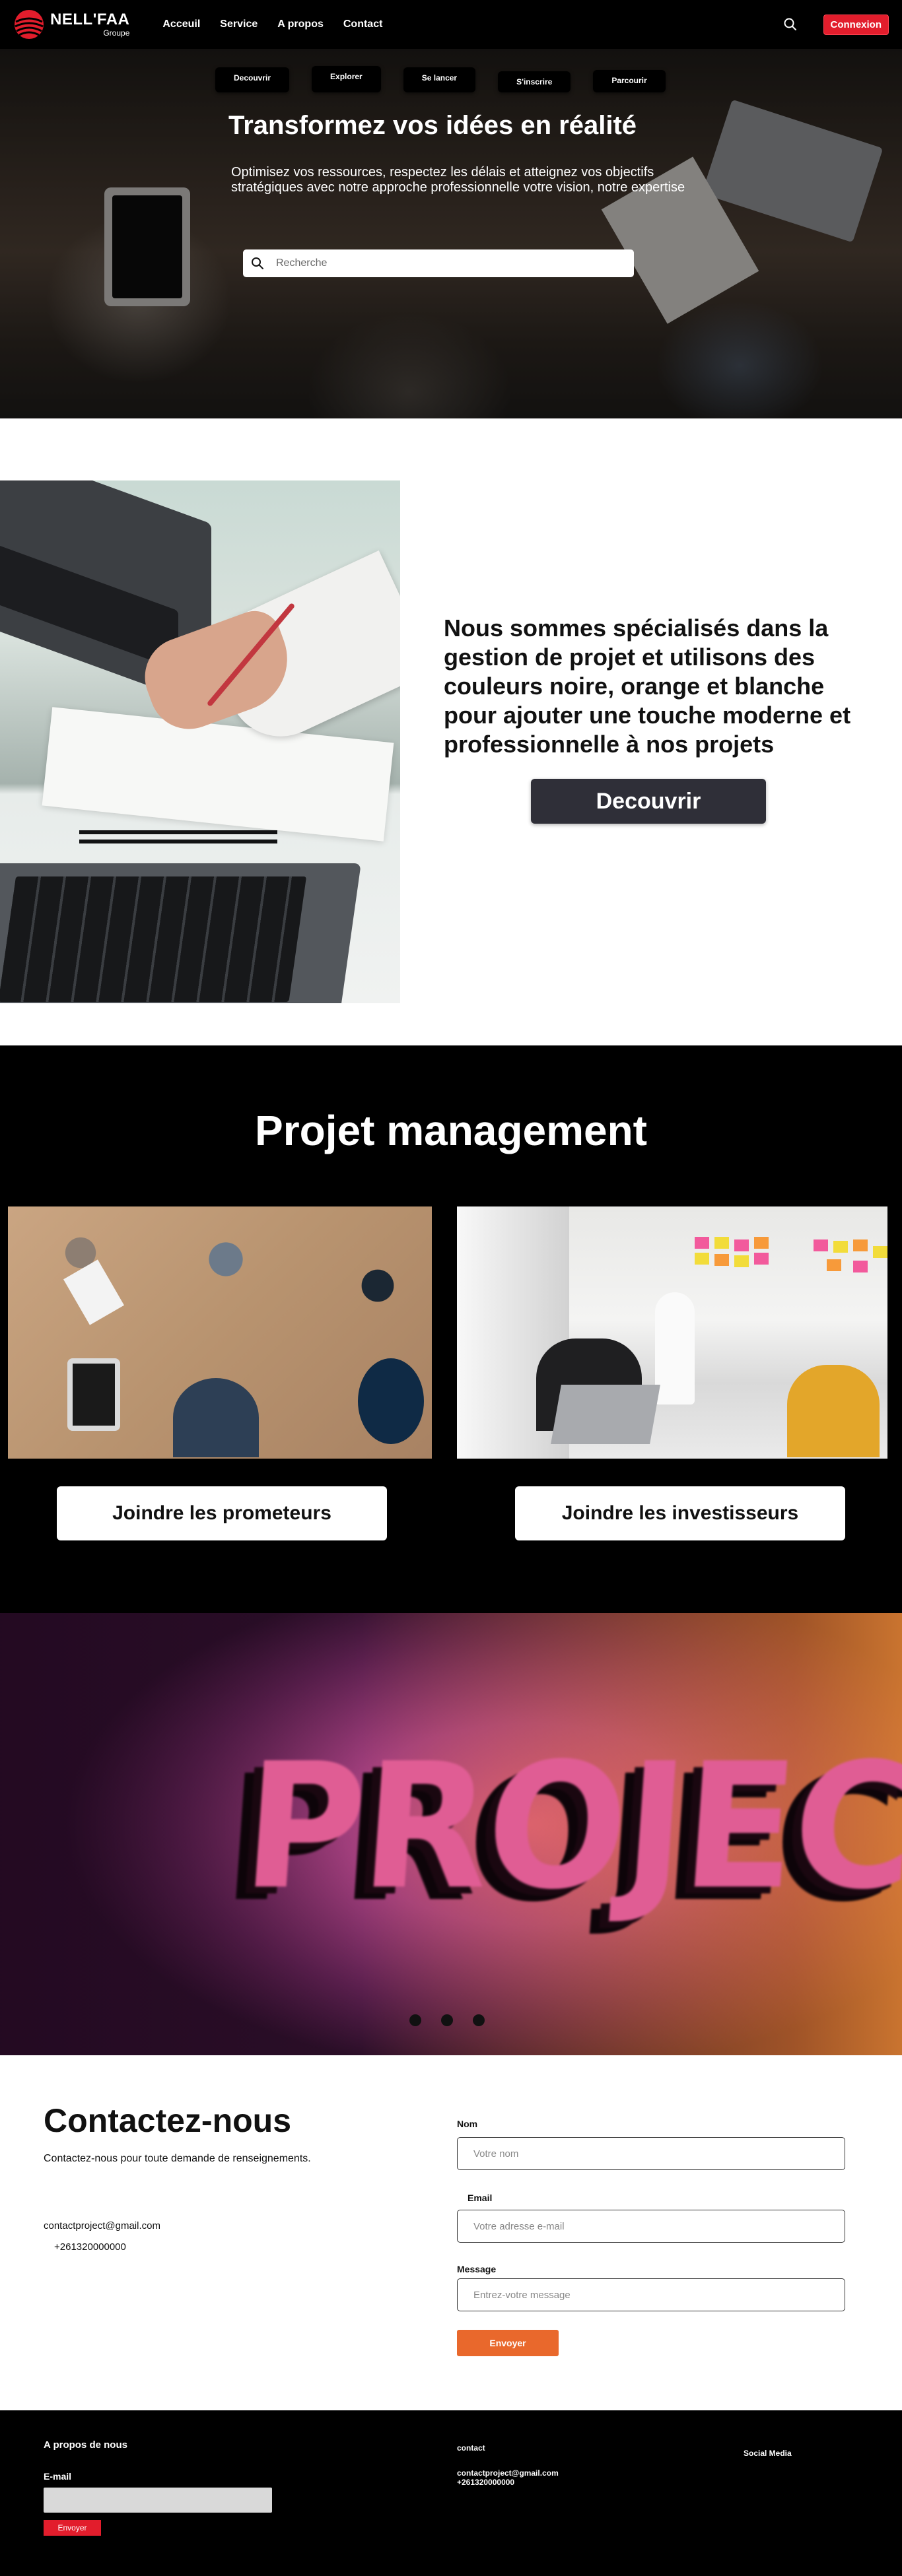 The height and width of the screenshot is (2576, 902). I want to click on hero-search-input, so click(451, 263).